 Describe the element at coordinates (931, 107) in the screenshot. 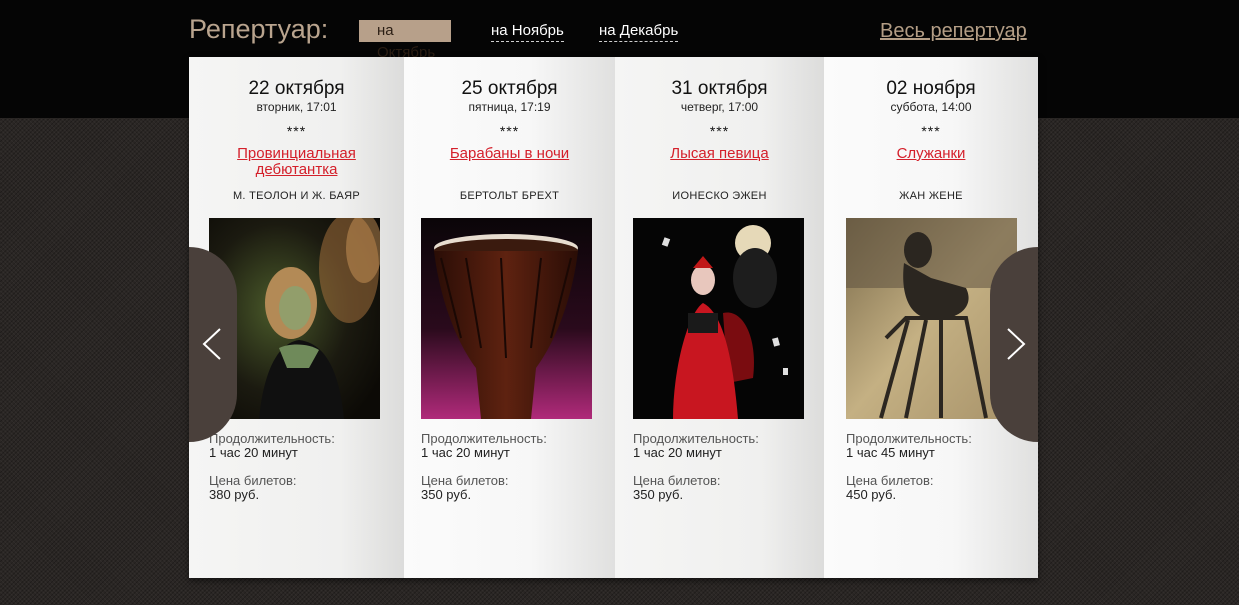

I see `event-time: суббота, 14:00` at that location.